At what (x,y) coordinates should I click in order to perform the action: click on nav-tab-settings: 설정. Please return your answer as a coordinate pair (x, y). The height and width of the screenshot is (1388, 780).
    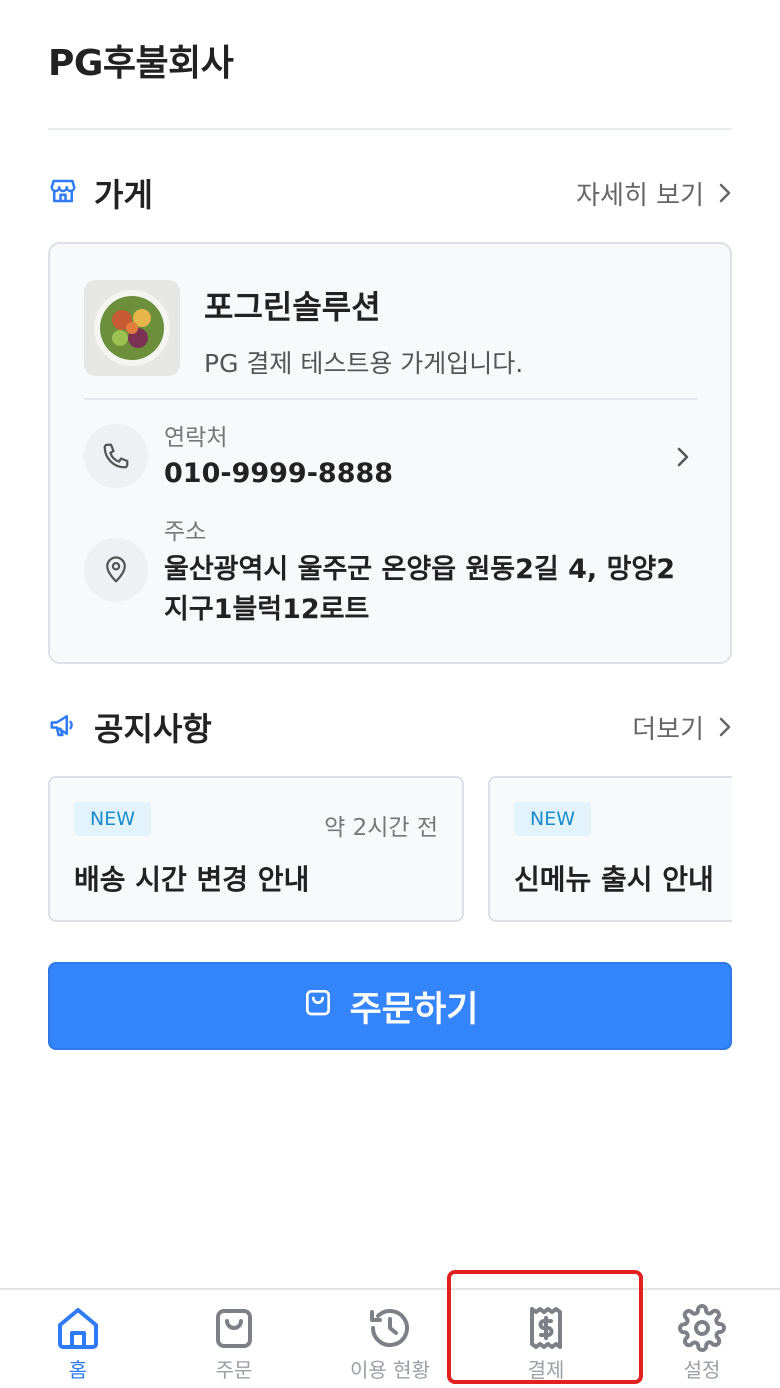
    Looking at the image, I should click on (702, 1343).